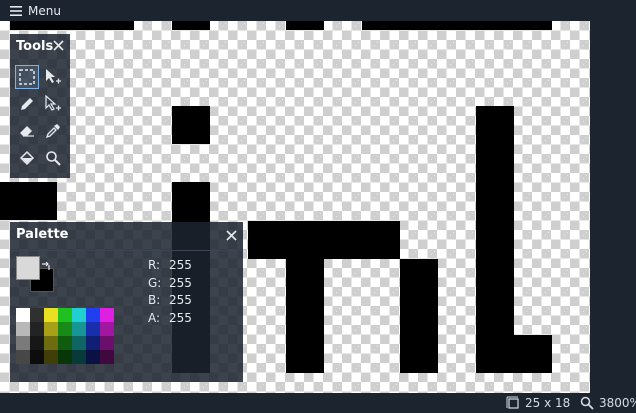 The height and width of the screenshot is (413, 636). Describe the element at coordinates (35, 46) in the screenshot. I see `tools-panel-title: Tools` at that location.